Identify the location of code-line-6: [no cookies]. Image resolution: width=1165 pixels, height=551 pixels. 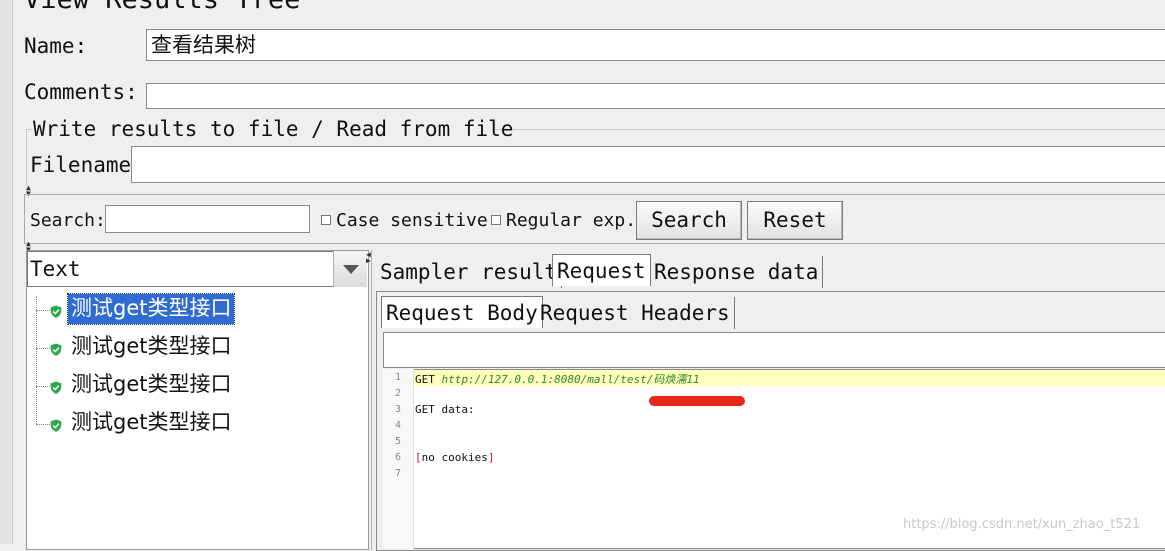
(454, 457).